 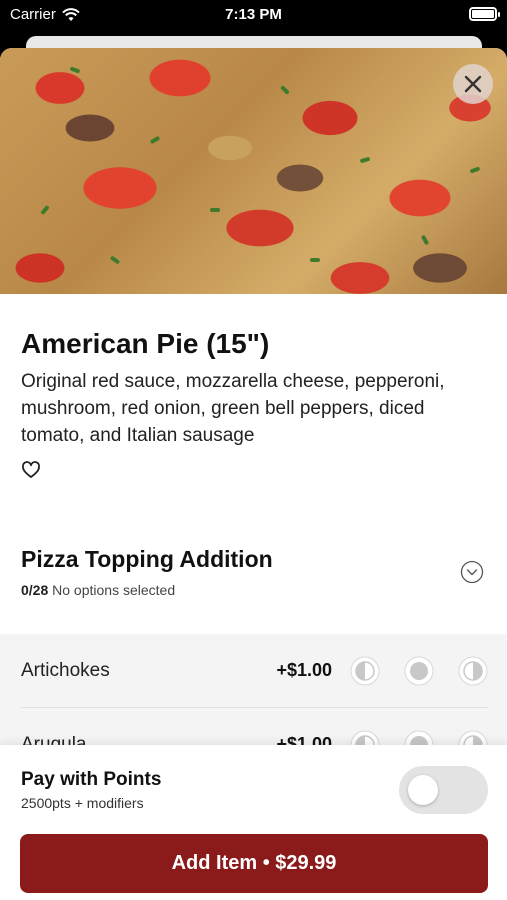 I want to click on option-price: +$1.00, so click(x=304, y=670).